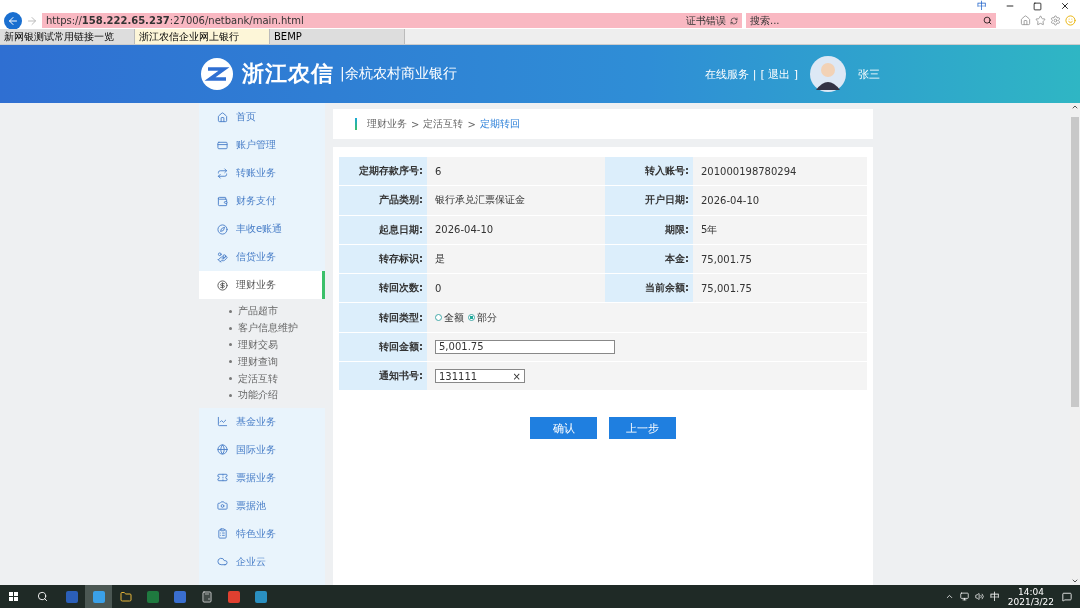 The image size is (1080, 608). Describe the element at coordinates (443, 124) in the screenshot. I see `breadcrumb-item: 定活互转` at that location.